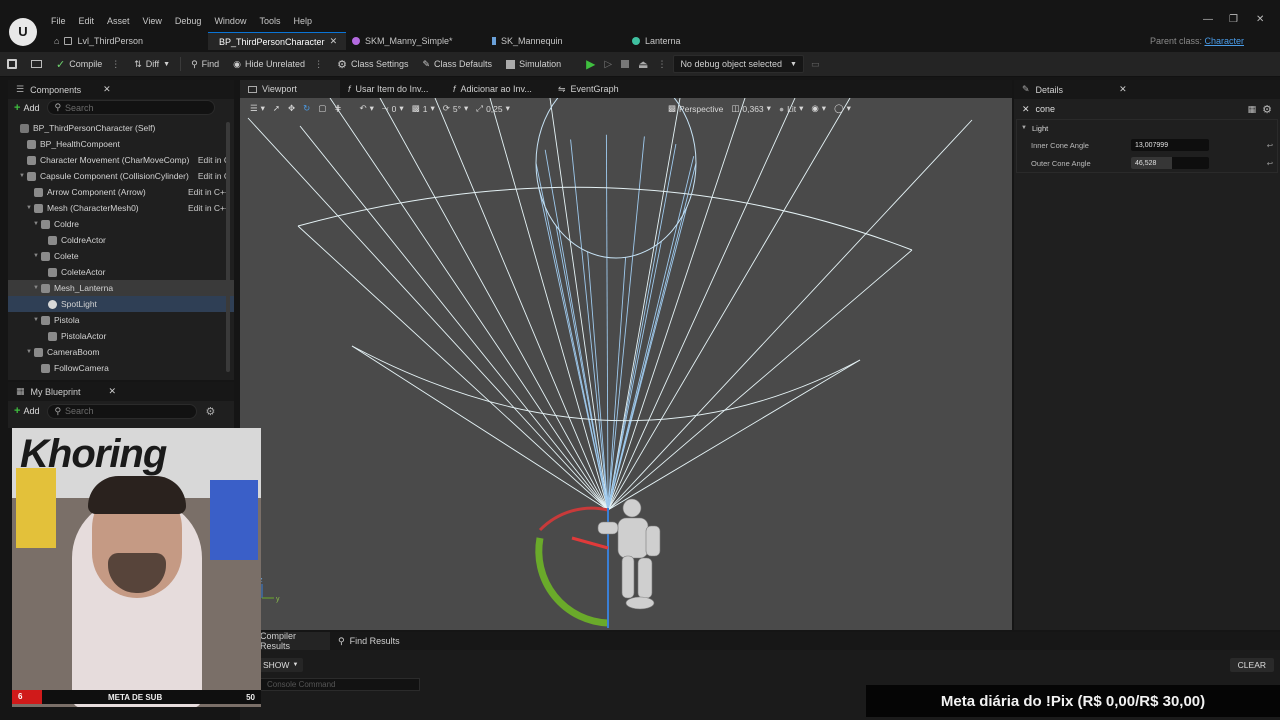 Image resolution: width=1280 pixels, height=720 pixels. I want to click on menu-view: View, so click(154, 21).